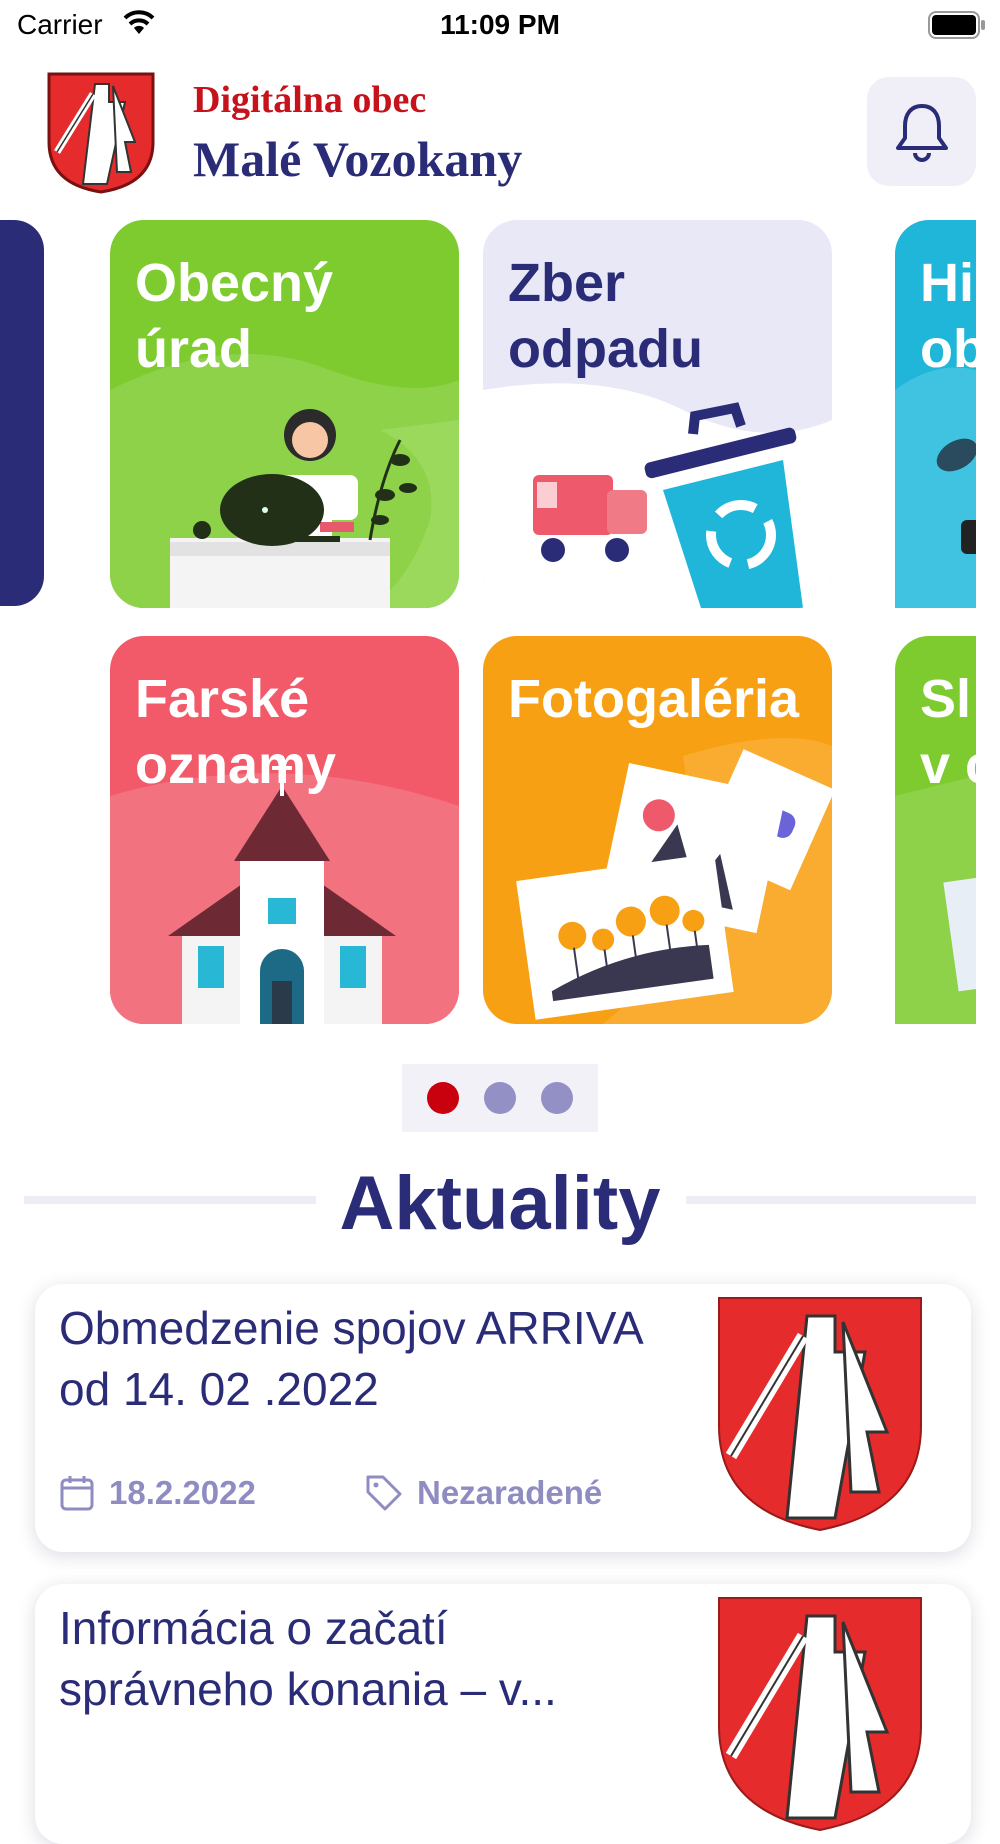  What do you see at coordinates (605, 316) in the screenshot?
I see `tile-label: Zber odpadu` at bounding box center [605, 316].